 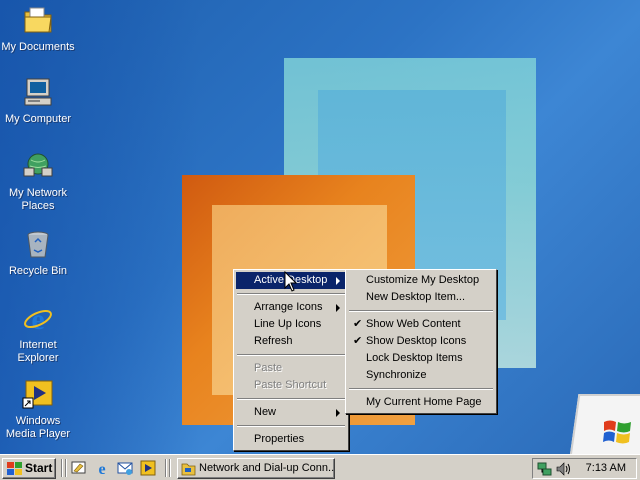 I want to click on mouse-pointer-icon, so click(x=291, y=281).